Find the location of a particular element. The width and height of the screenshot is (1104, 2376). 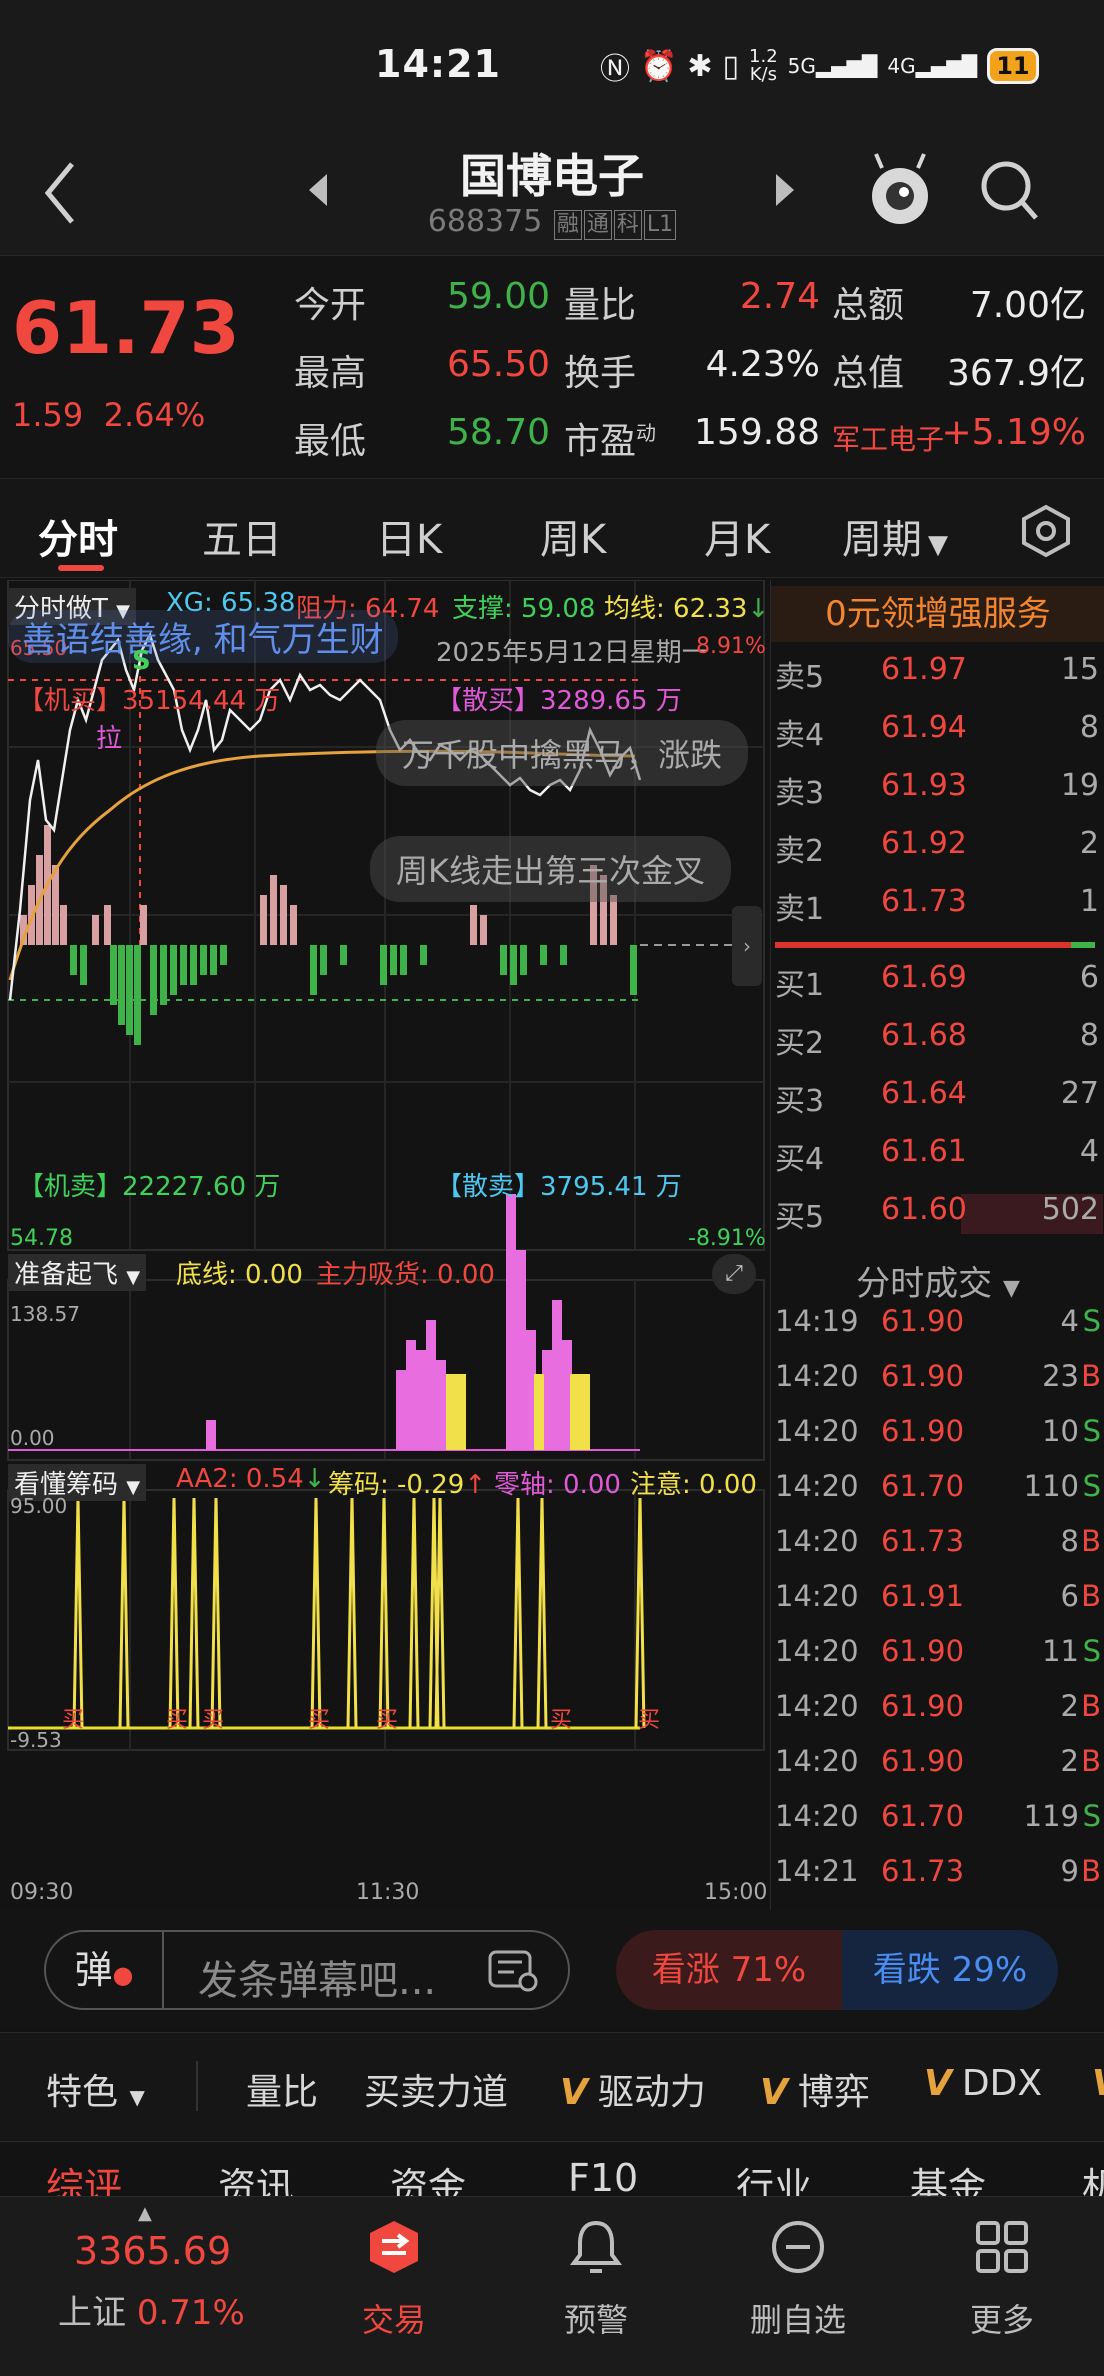

sector-change: +5.19% is located at coordinates (1013, 432).